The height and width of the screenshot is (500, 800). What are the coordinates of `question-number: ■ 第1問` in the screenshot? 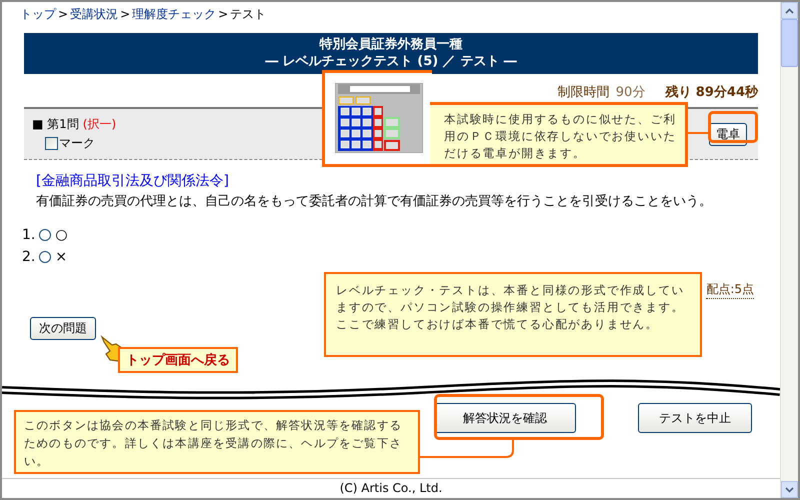 It's located at (55, 124).